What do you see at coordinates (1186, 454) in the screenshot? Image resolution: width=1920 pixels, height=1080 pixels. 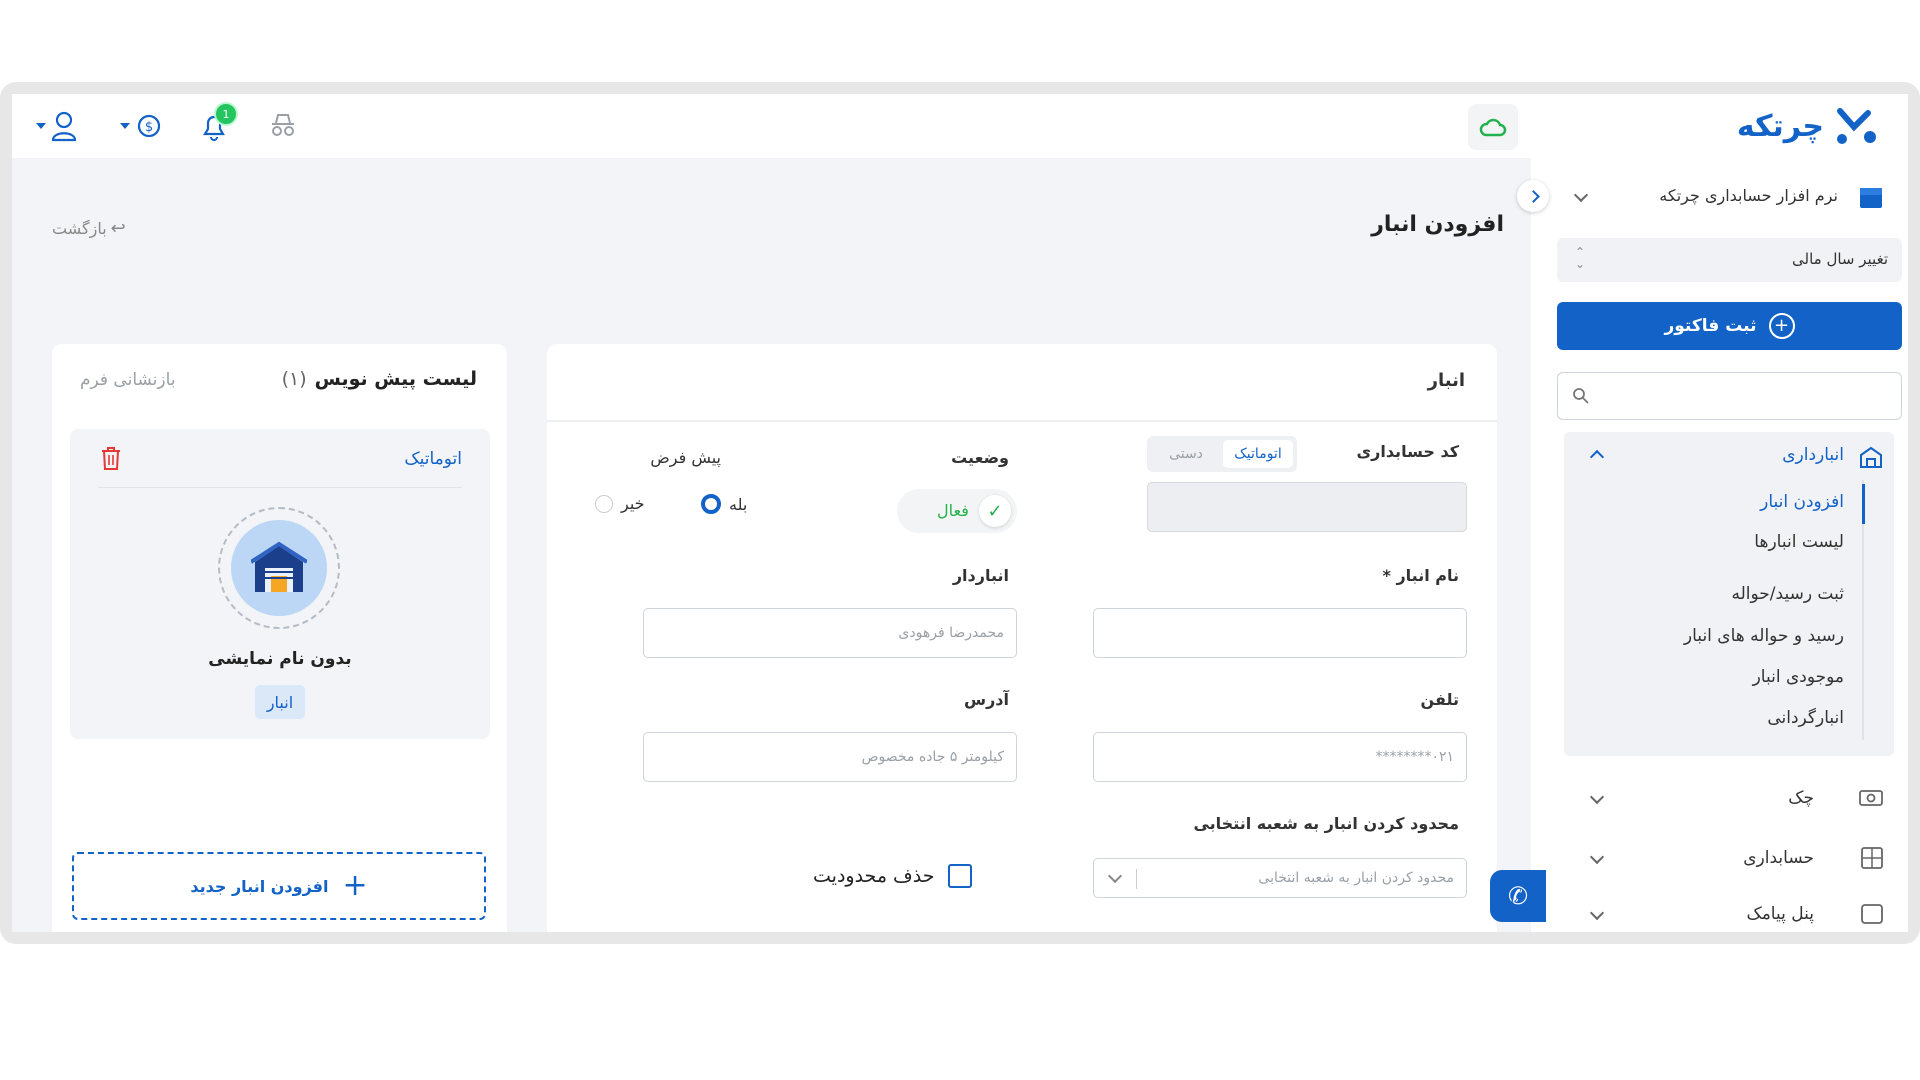 I see `toggle-manual: دستی` at bounding box center [1186, 454].